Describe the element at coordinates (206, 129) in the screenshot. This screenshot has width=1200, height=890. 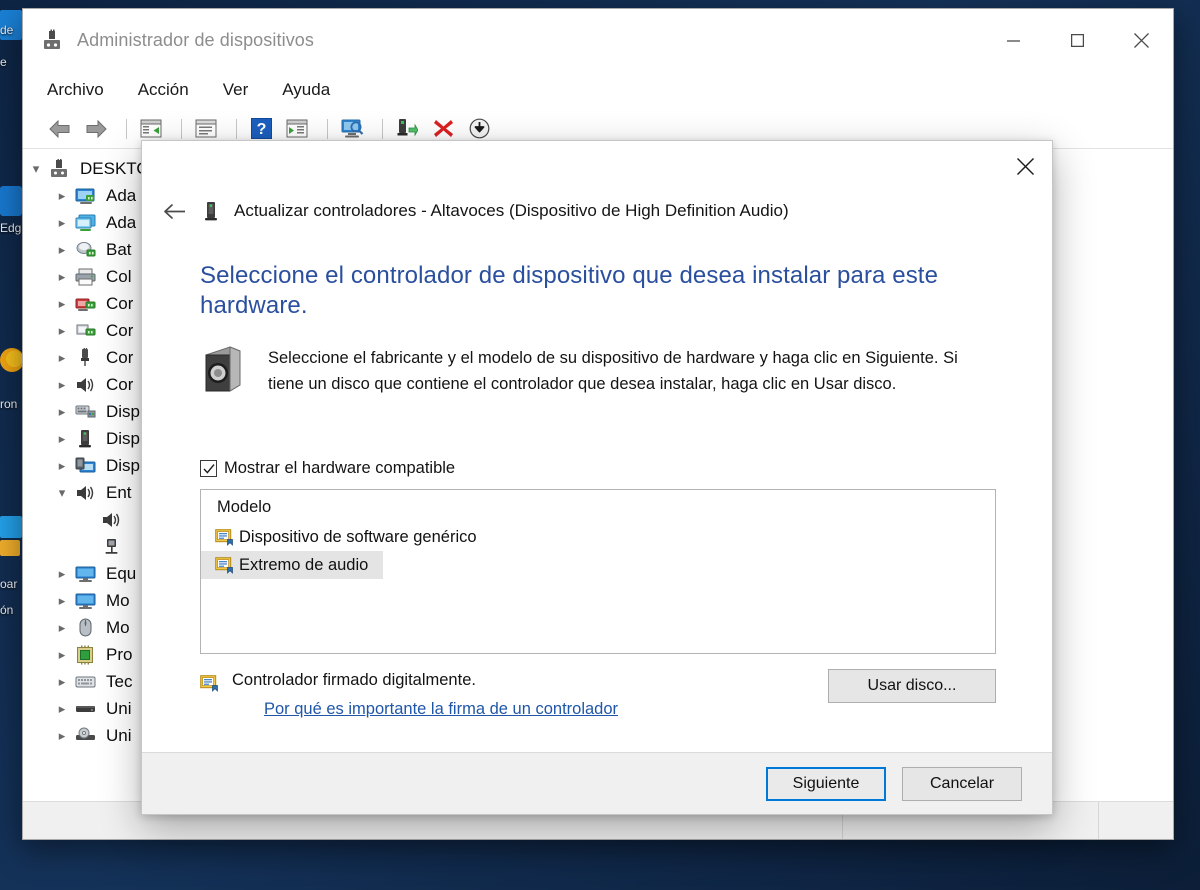
I see `show-details-icon` at that location.